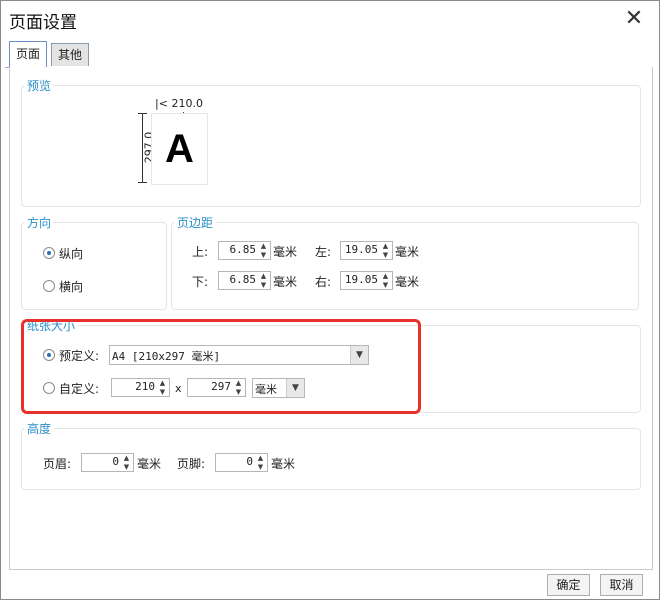 The image size is (660, 600). I want to click on margin-top-unit: 毫米, so click(285, 252).